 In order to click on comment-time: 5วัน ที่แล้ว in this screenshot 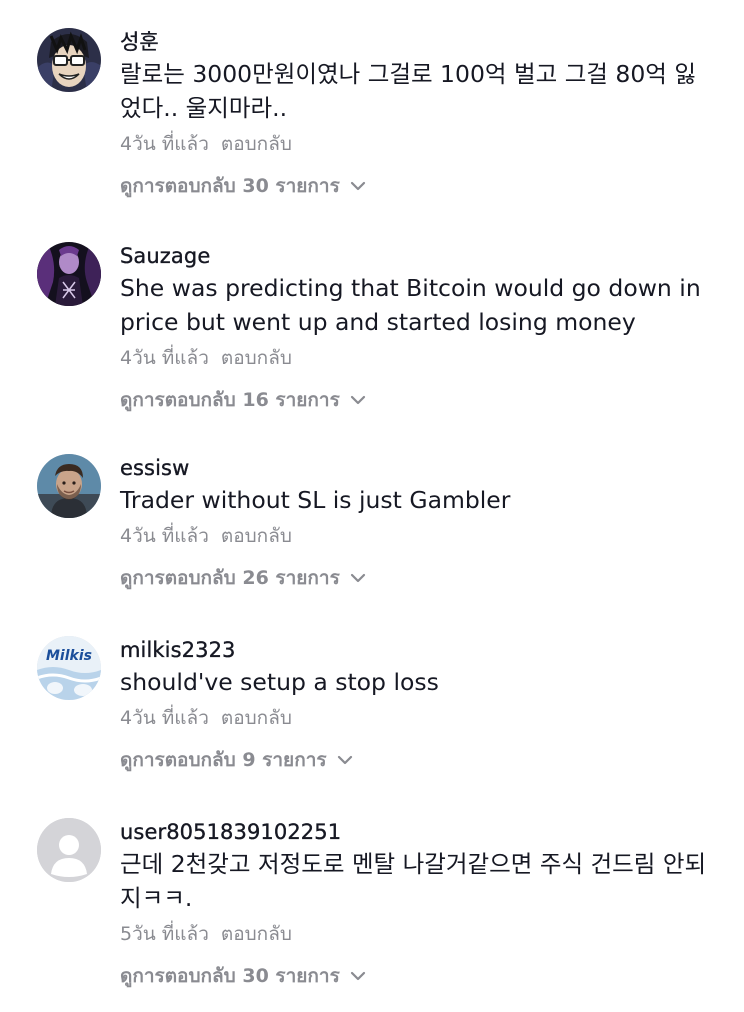, I will do `click(164, 934)`.